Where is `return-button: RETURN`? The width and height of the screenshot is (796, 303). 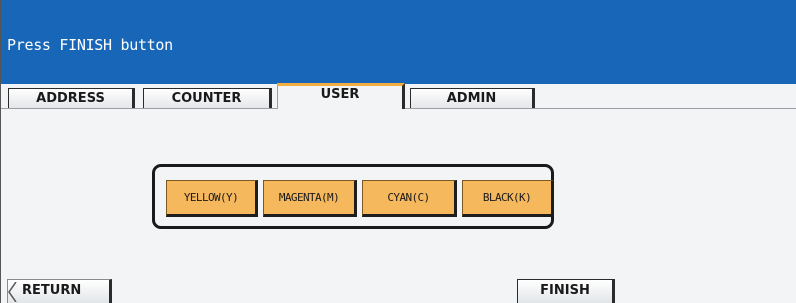
return-button: RETURN is located at coordinates (59, 291).